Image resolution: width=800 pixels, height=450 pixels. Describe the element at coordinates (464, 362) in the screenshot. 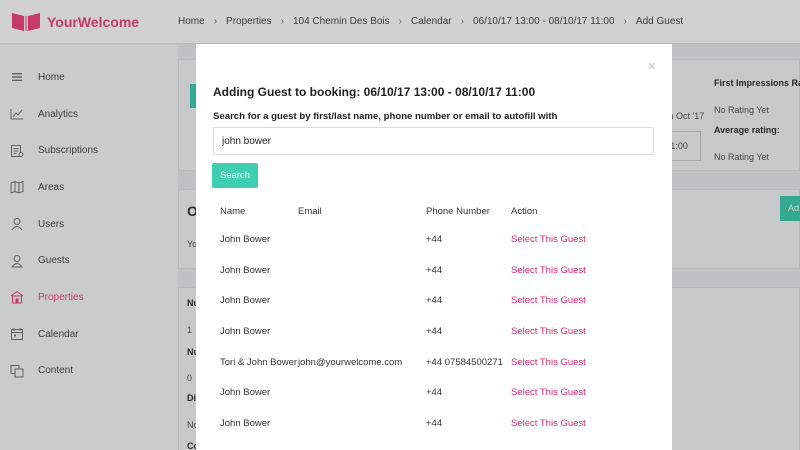

I see `guest-phone: +44 07584500271` at that location.